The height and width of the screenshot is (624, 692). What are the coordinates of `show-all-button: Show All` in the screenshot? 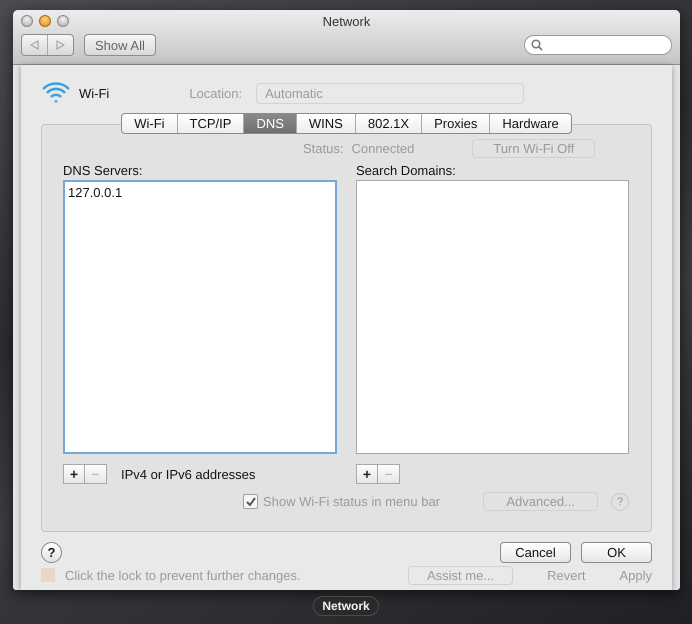 It's located at (120, 45).